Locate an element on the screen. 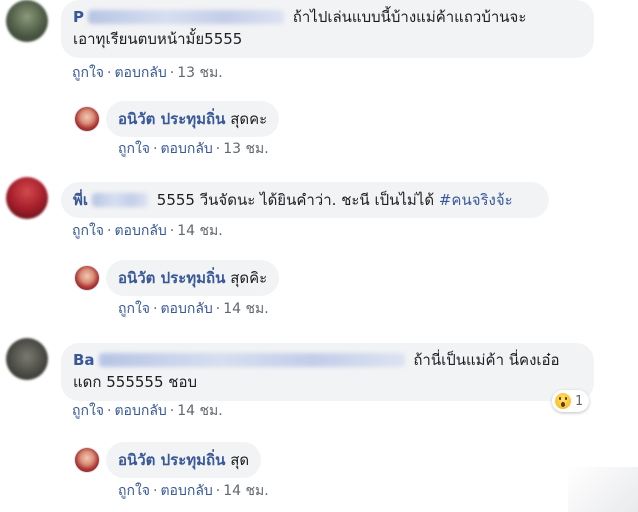 Image resolution: width=638 pixels, height=512 pixels. commenter-name: Ba is located at coordinates (84, 360).